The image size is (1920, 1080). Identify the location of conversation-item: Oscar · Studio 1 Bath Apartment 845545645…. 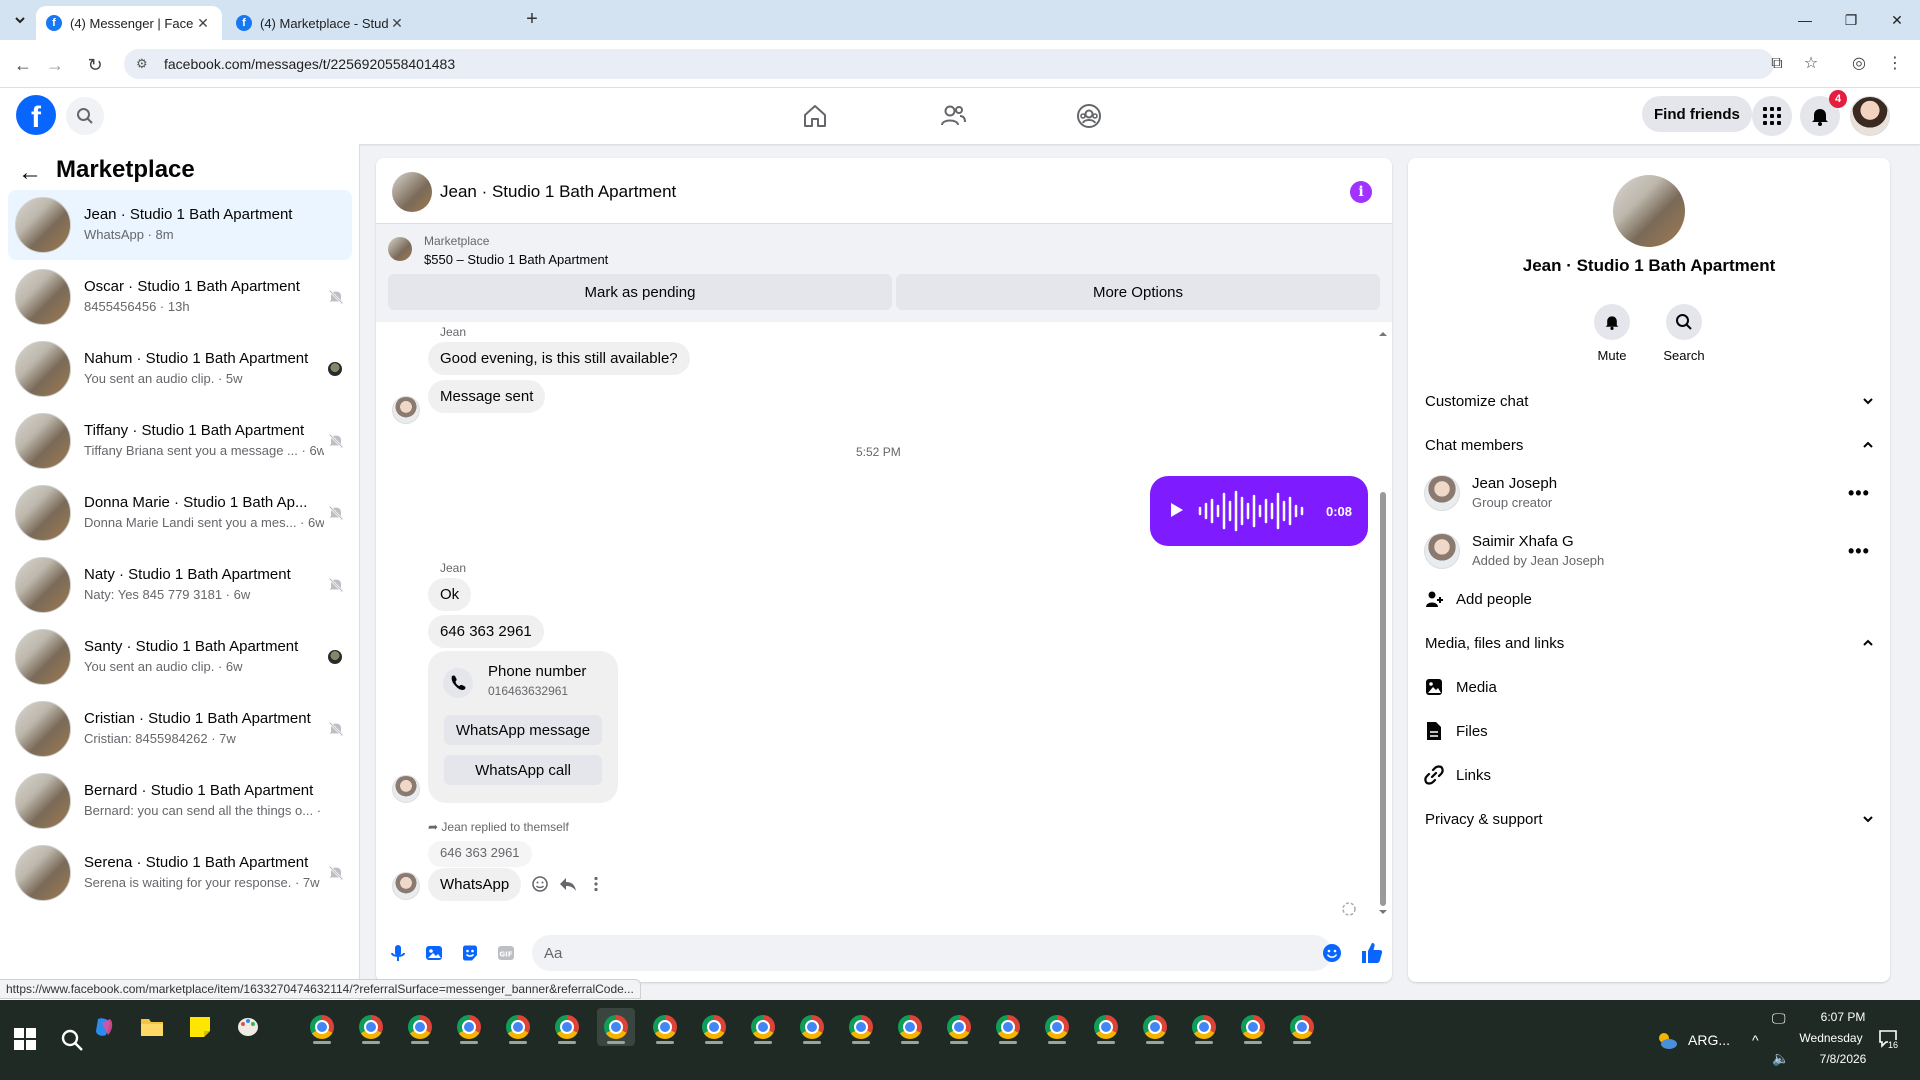
(180, 297).